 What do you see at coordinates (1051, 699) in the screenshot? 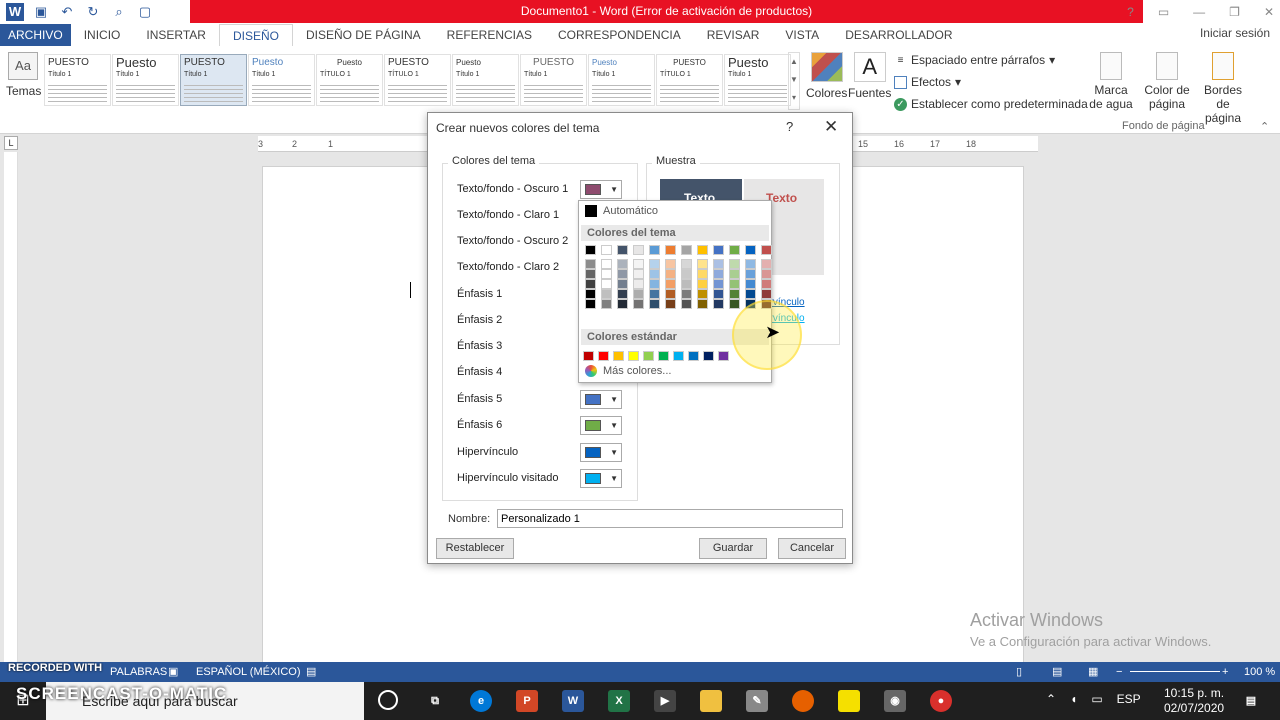
I see `chevron-up-icon: ⌃` at bounding box center [1051, 699].